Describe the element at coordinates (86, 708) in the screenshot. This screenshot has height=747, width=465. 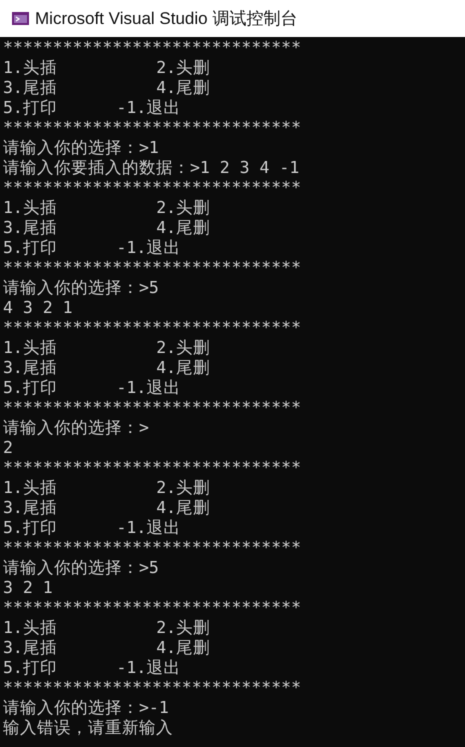
I see `console-line: 请输入你的选择：>-1` at that location.